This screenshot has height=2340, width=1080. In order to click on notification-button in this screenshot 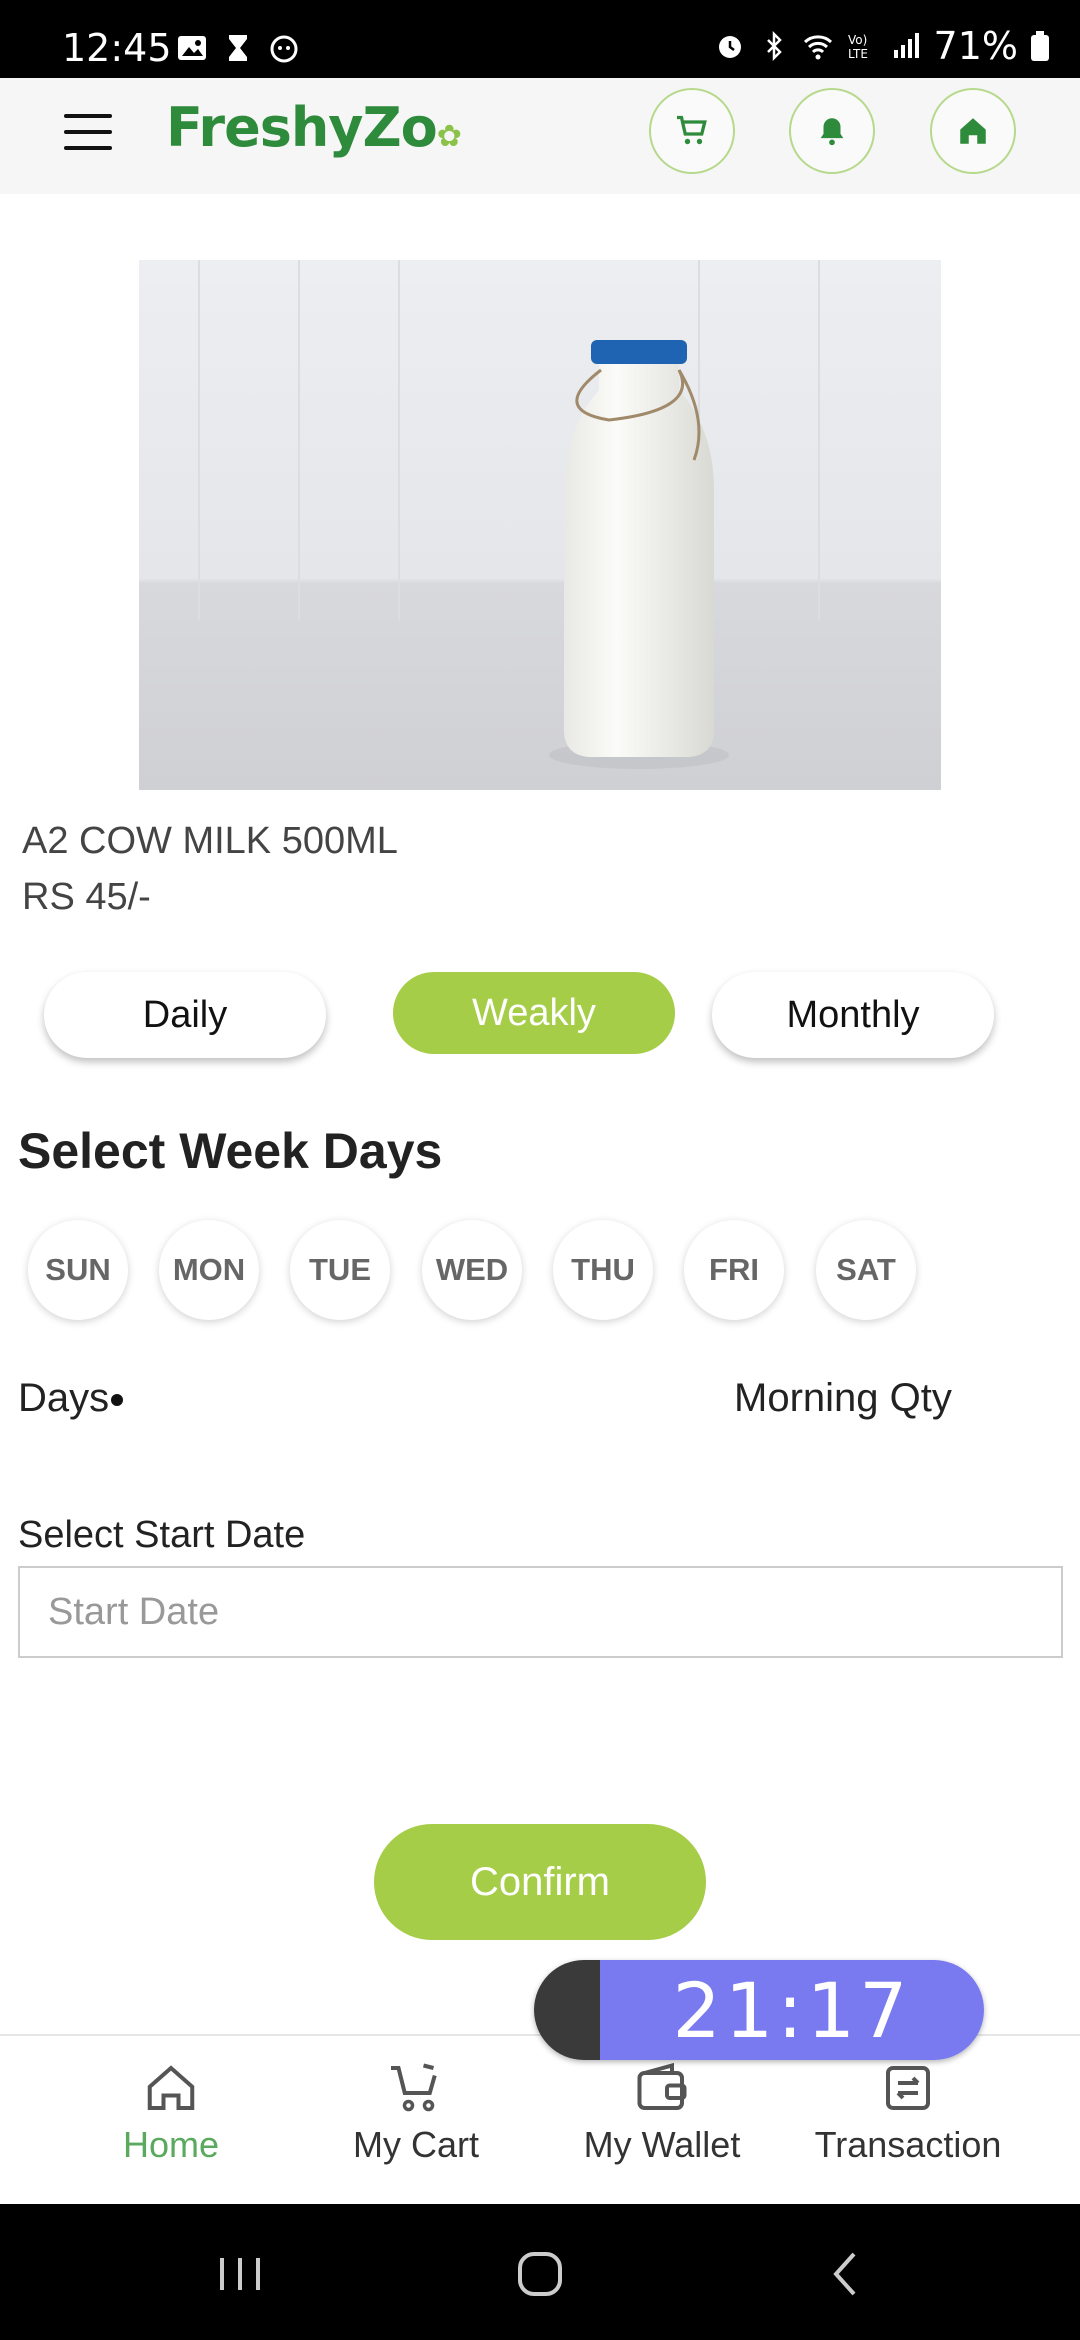, I will do `click(832, 131)`.